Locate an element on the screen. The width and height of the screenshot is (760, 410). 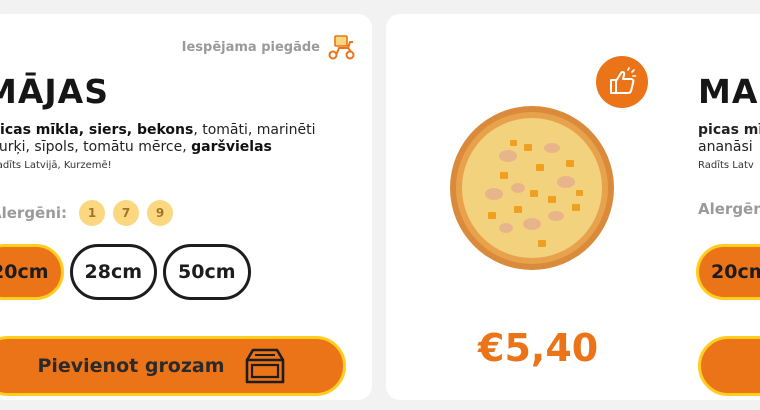
allergen-chip: 7 is located at coordinates (126, 213).